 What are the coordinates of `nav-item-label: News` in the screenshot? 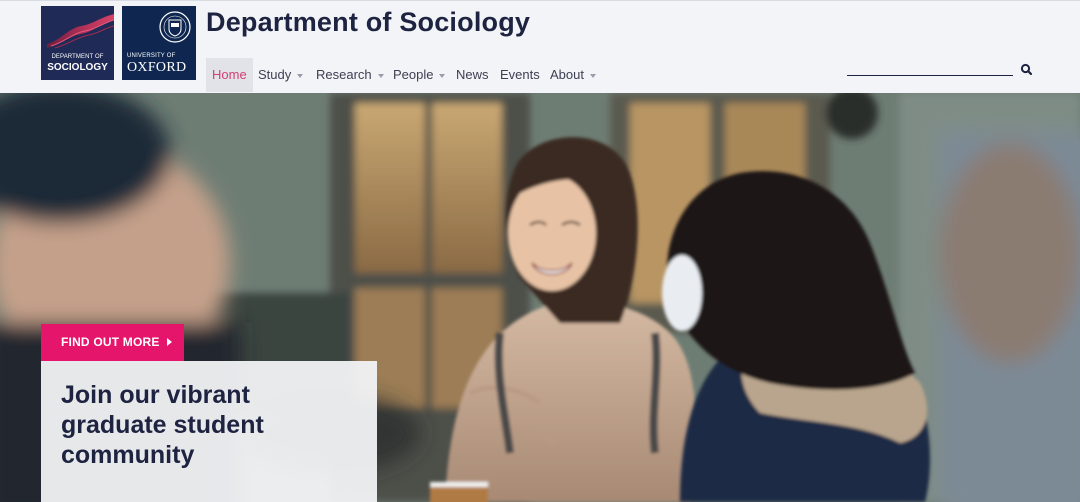 It's located at (472, 74).